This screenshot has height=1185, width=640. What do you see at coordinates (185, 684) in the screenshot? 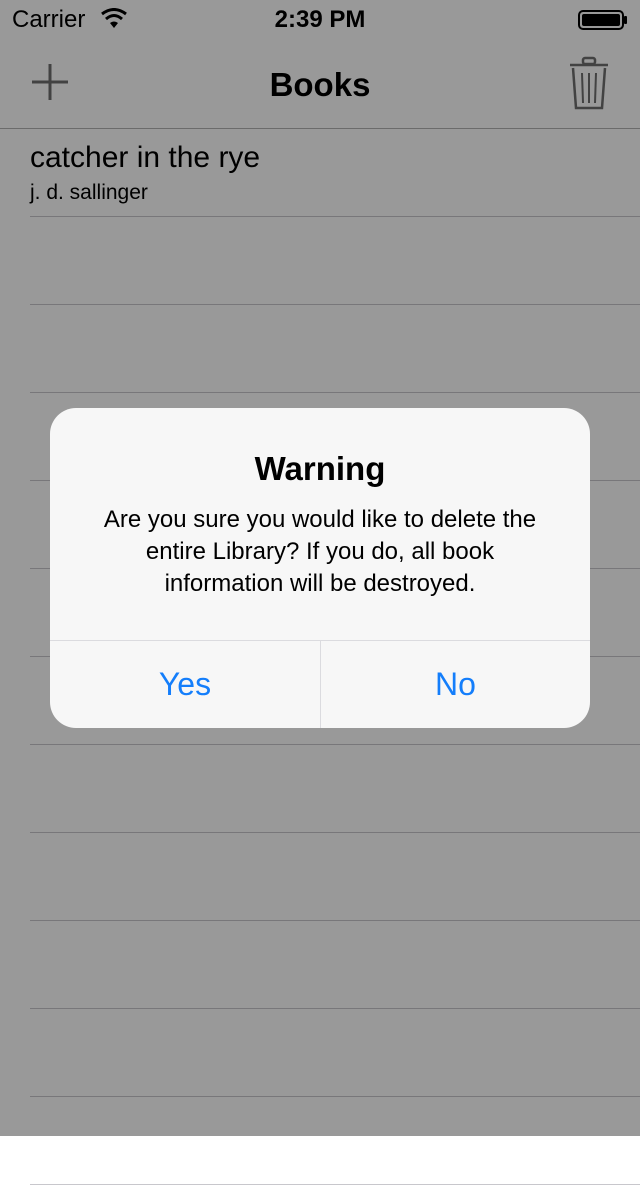
I see `yes-button: Yes` at bounding box center [185, 684].